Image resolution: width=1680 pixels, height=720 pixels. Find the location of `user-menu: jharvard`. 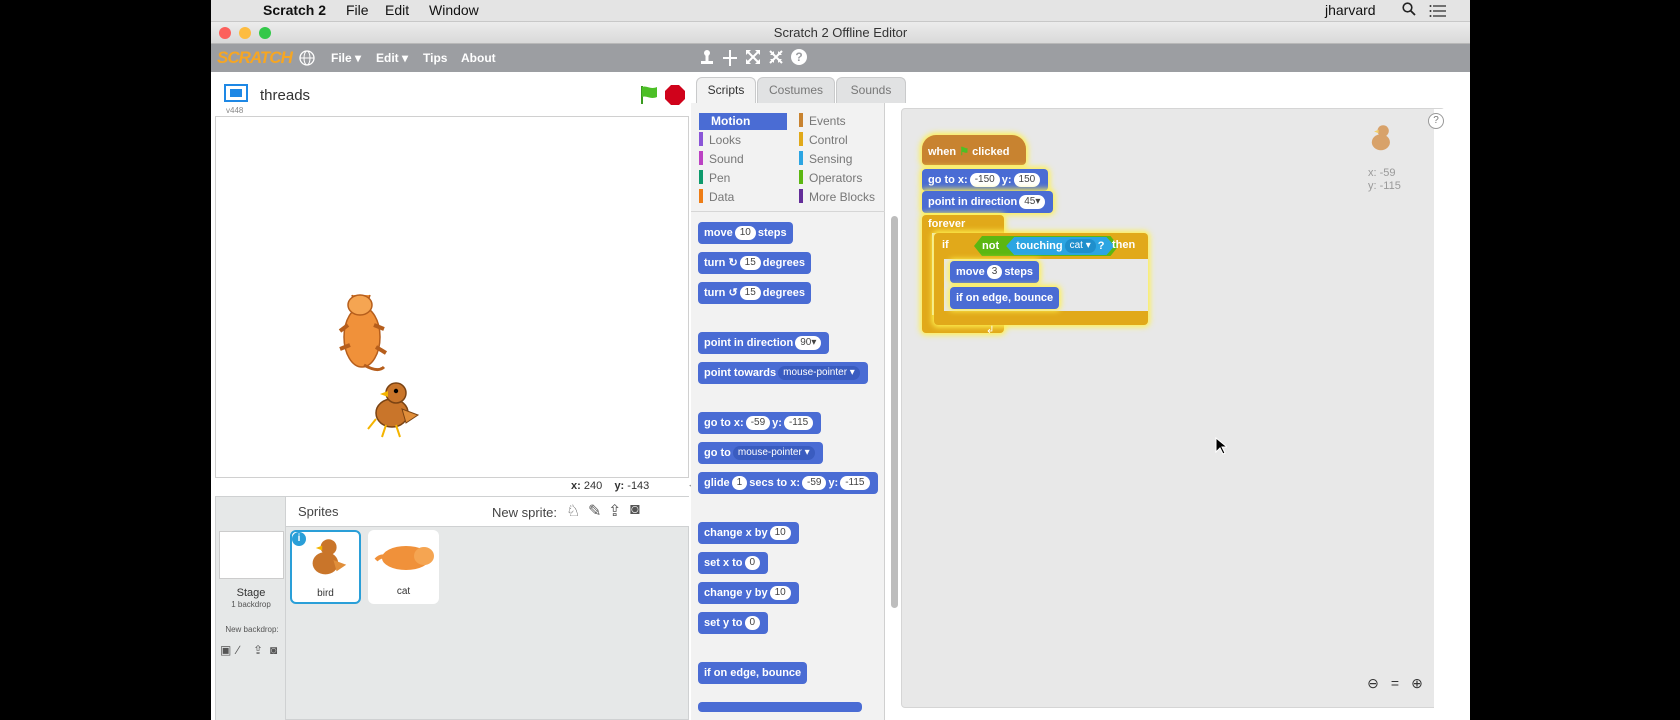

user-menu: jharvard is located at coordinates (1350, 10).